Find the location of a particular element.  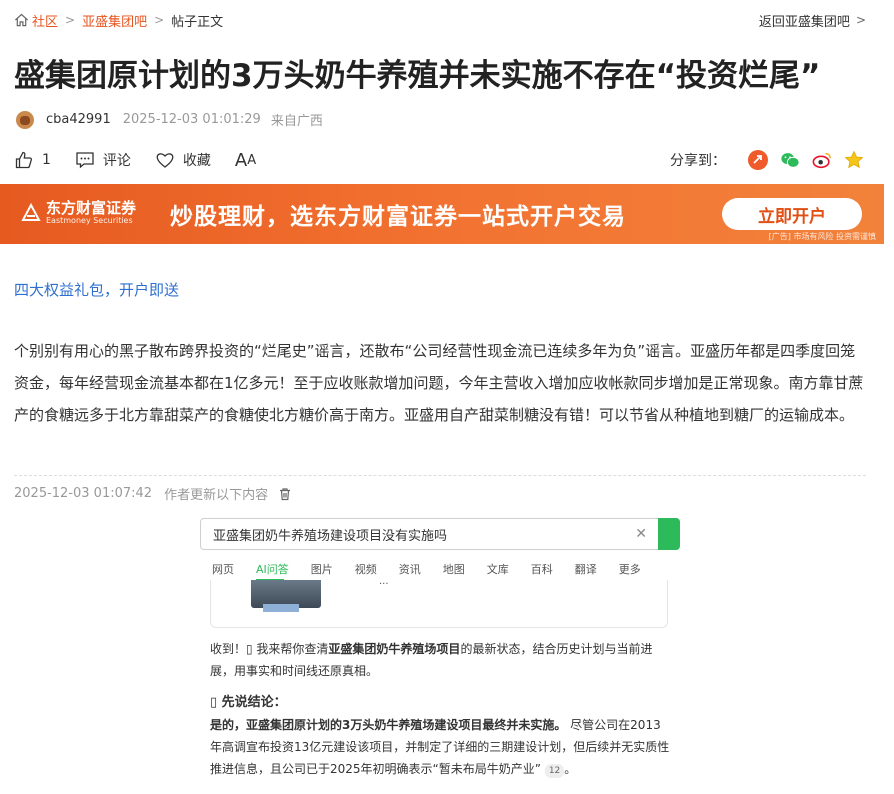

wechat-icon is located at coordinates (790, 160).